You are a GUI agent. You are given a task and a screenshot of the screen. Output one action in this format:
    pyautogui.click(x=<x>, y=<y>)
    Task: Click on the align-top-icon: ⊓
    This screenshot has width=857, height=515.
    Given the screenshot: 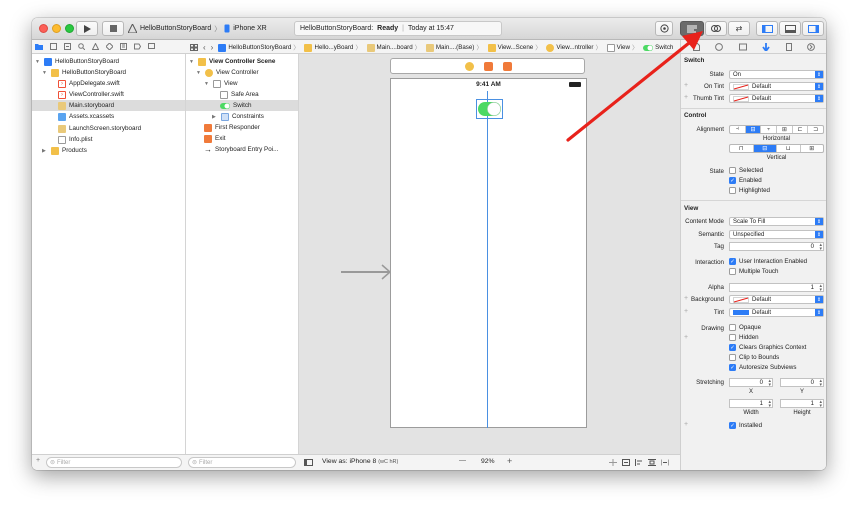 What is the action you would take?
    pyautogui.click(x=742, y=148)
    